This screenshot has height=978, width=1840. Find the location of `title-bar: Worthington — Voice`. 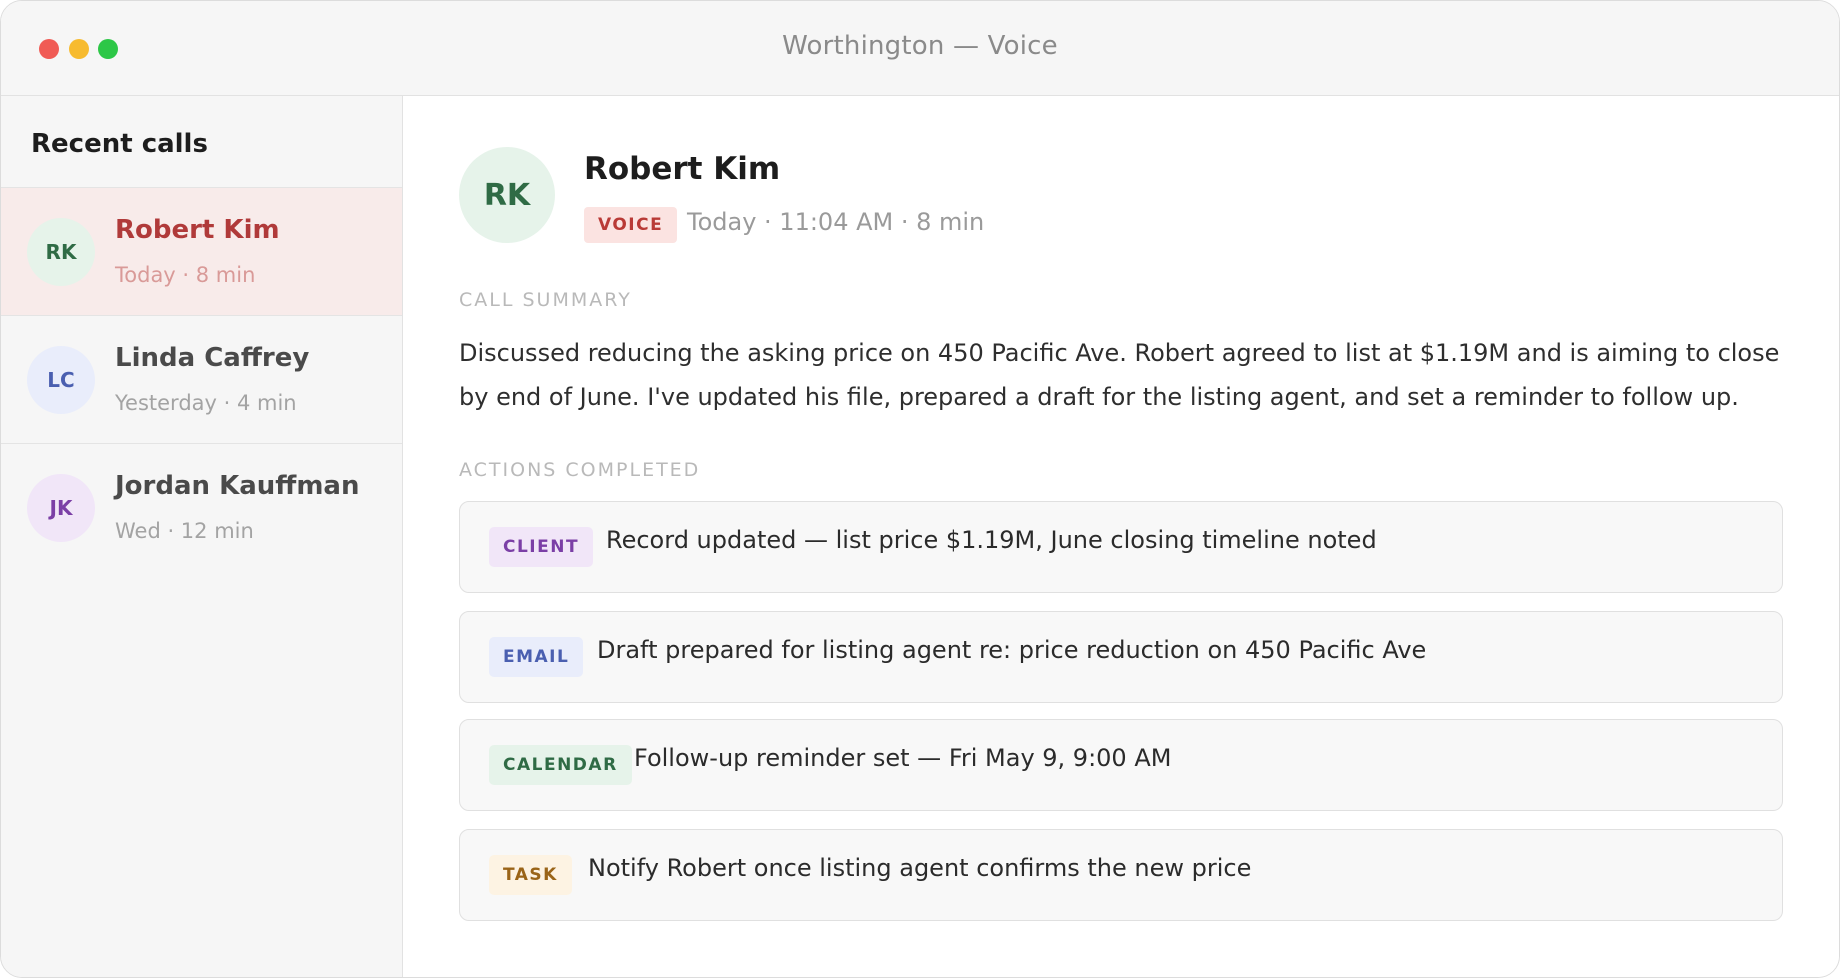

title-bar: Worthington — Voice is located at coordinates (920, 48).